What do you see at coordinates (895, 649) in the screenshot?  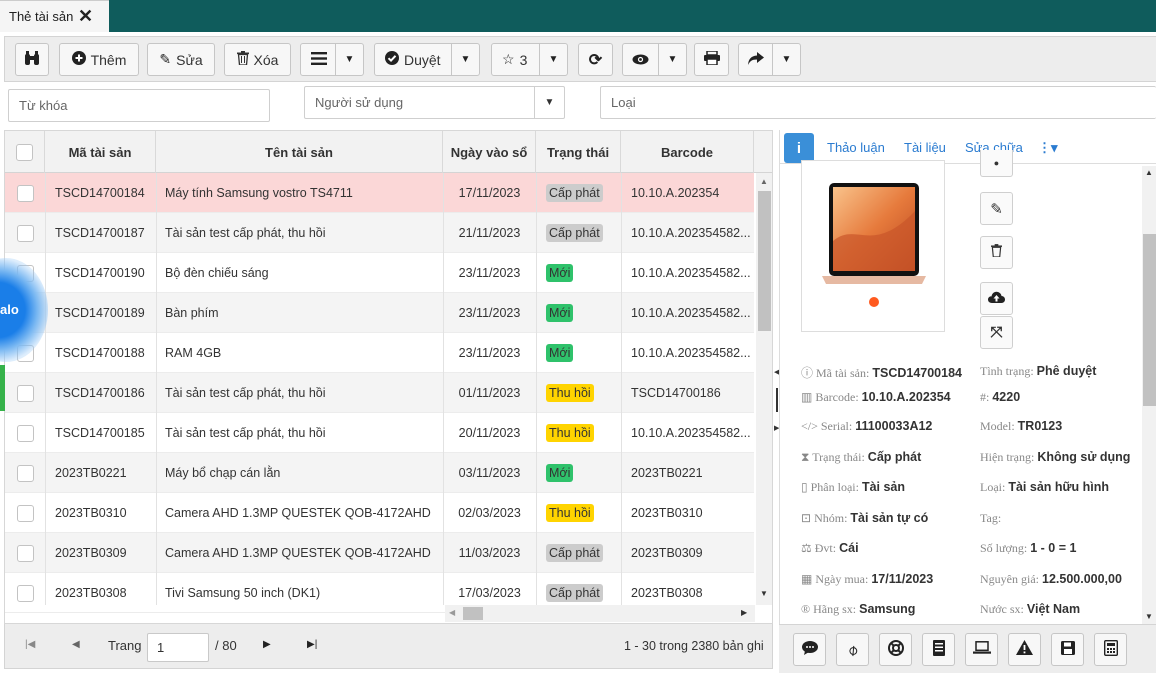 I see `support-button` at bounding box center [895, 649].